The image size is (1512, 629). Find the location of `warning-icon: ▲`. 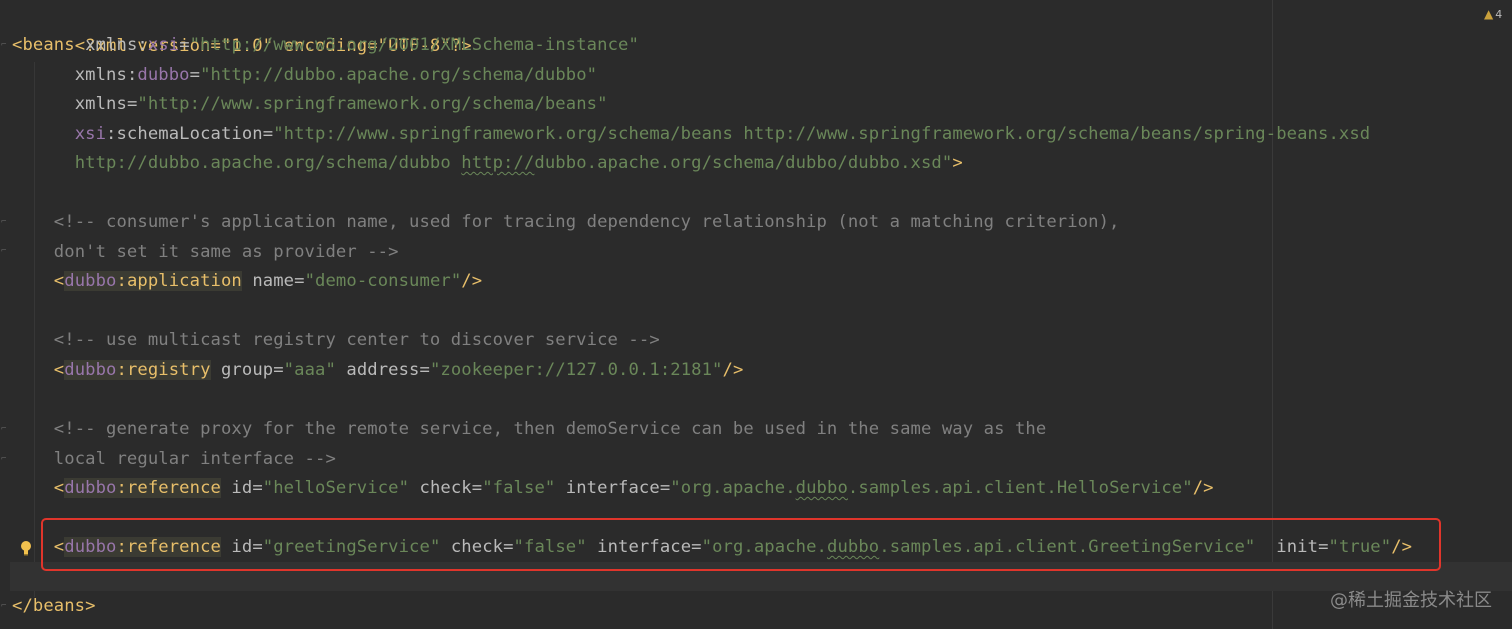

warning-icon: ▲ is located at coordinates (1489, 14).